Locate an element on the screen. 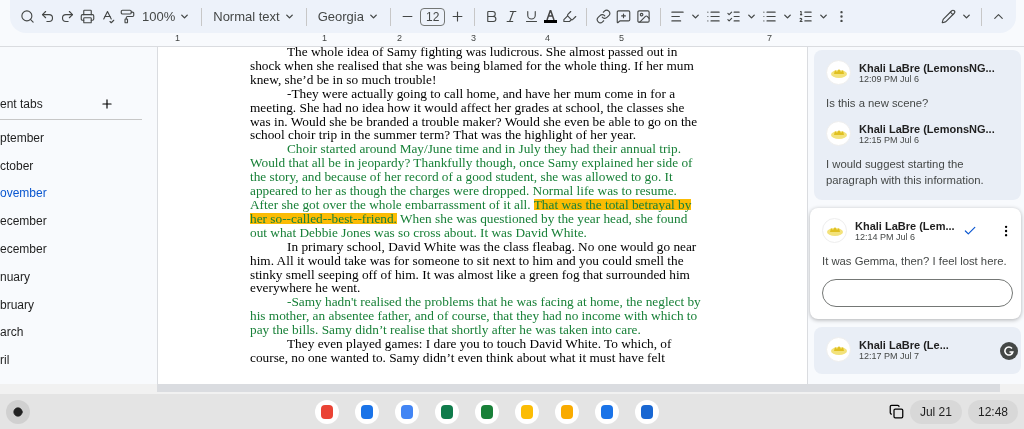  launcher-icon is located at coordinates (18, 411).